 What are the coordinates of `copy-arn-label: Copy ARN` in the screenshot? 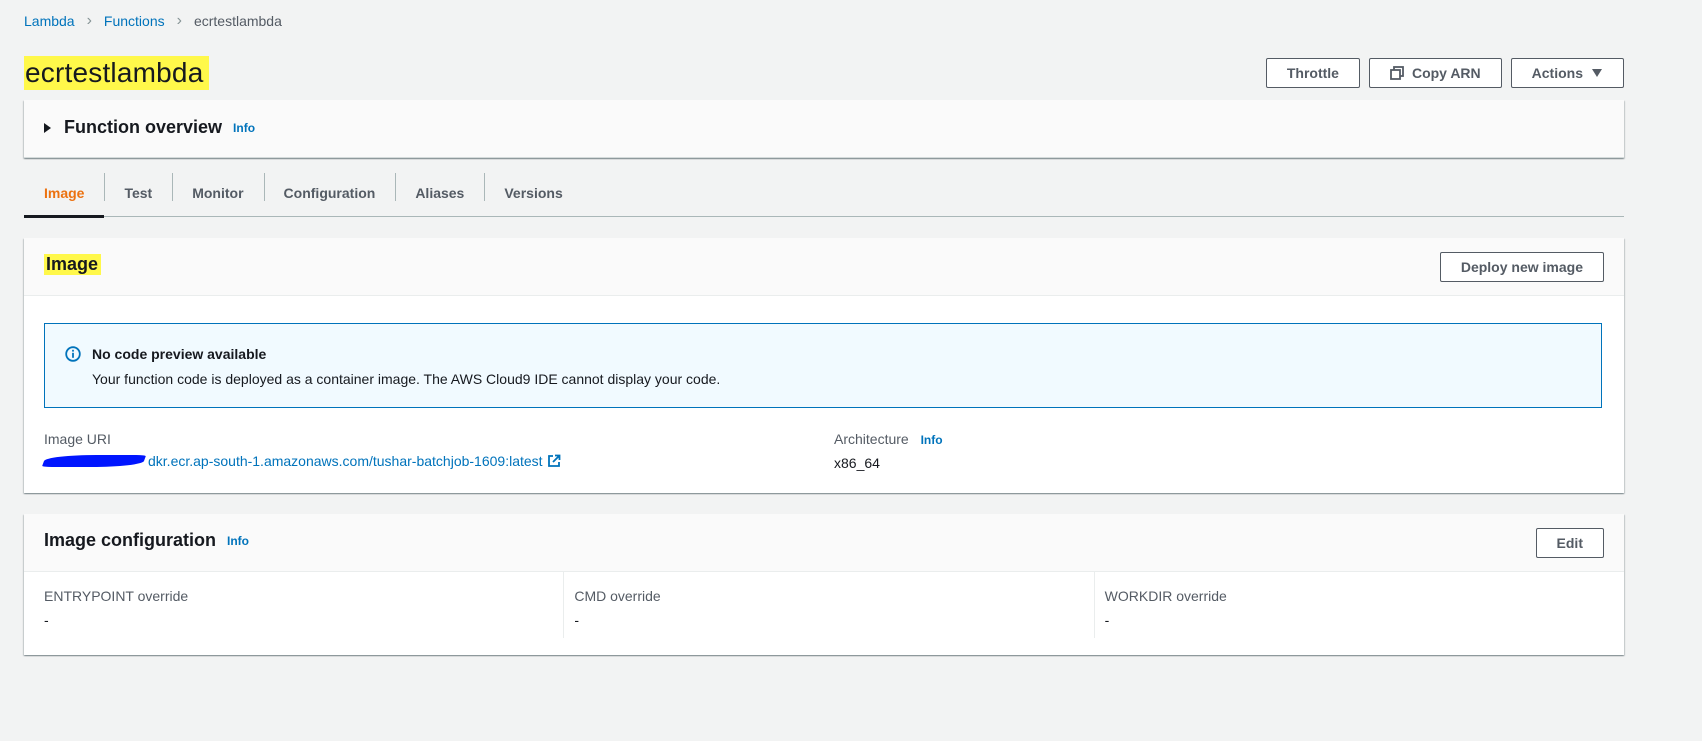 It's located at (1446, 73).